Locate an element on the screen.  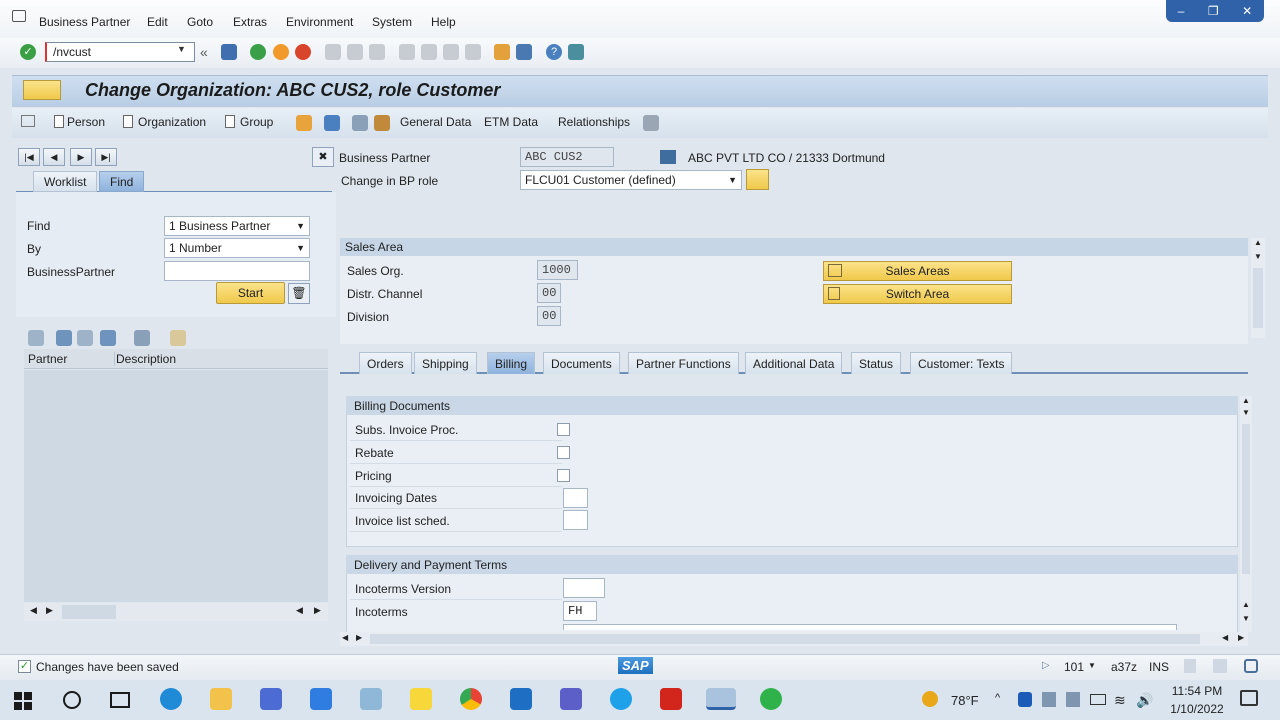
cancel-icon is located at coordinates (303, 52).